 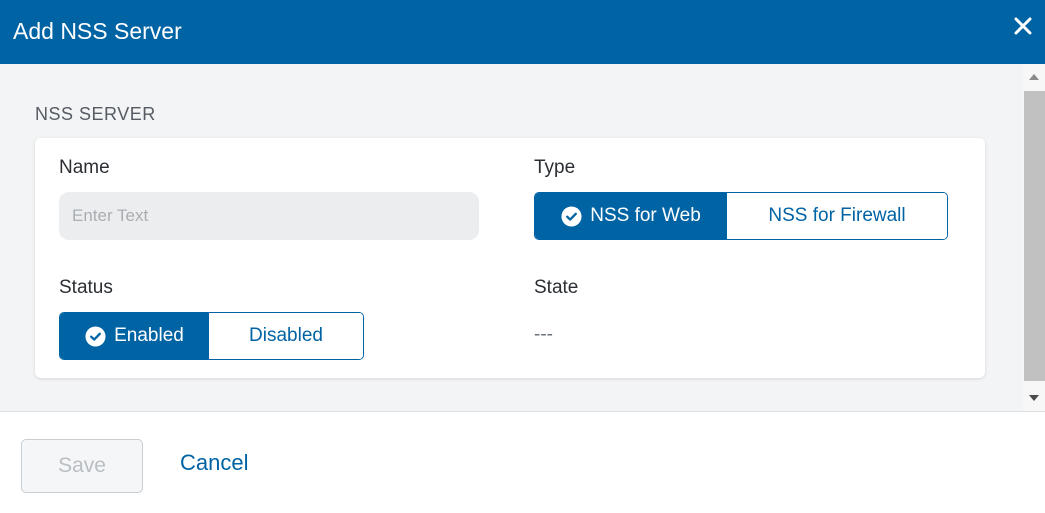 I want to click on type-option-label: NSS for Web, so click(x=645, y=215).